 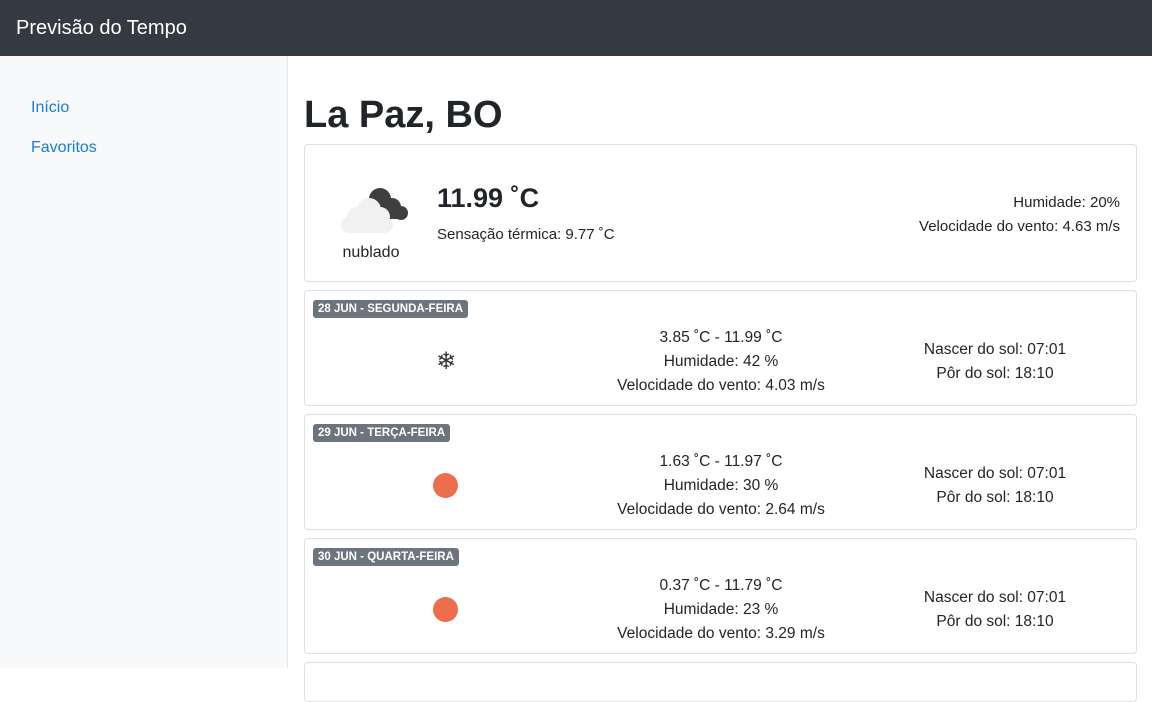 I want to click on current-humidity: Humidade: 20%, so click(x=1066, y=202).